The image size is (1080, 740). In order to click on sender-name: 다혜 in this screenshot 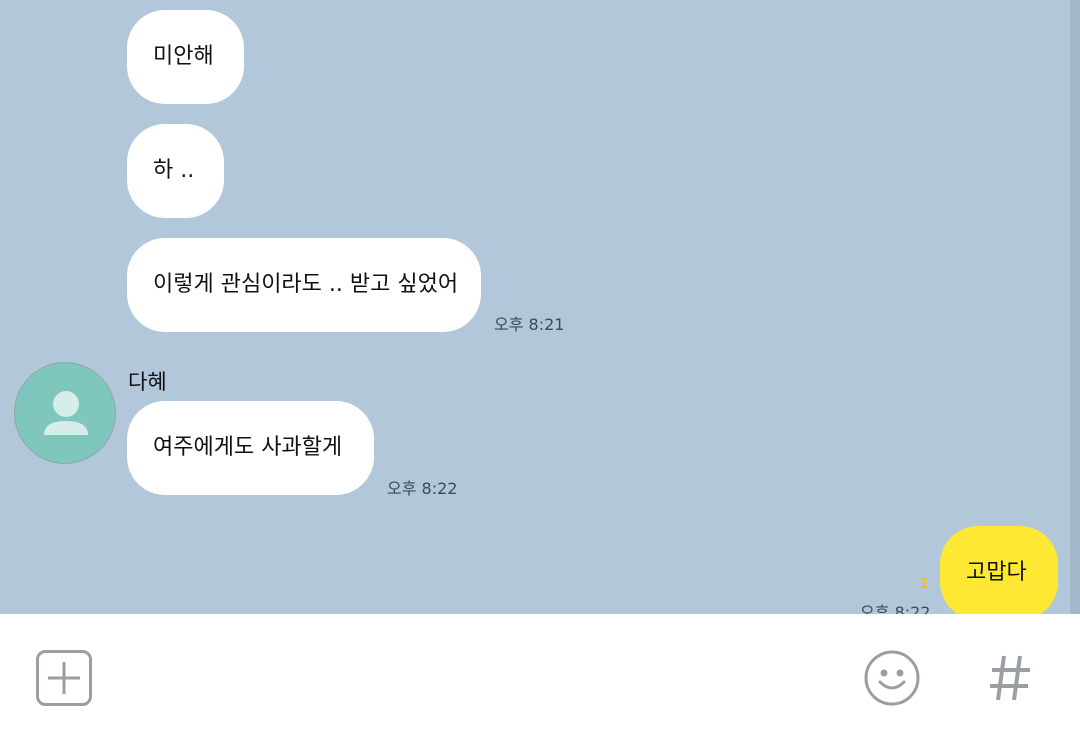, I will do `click(147, 382)`.